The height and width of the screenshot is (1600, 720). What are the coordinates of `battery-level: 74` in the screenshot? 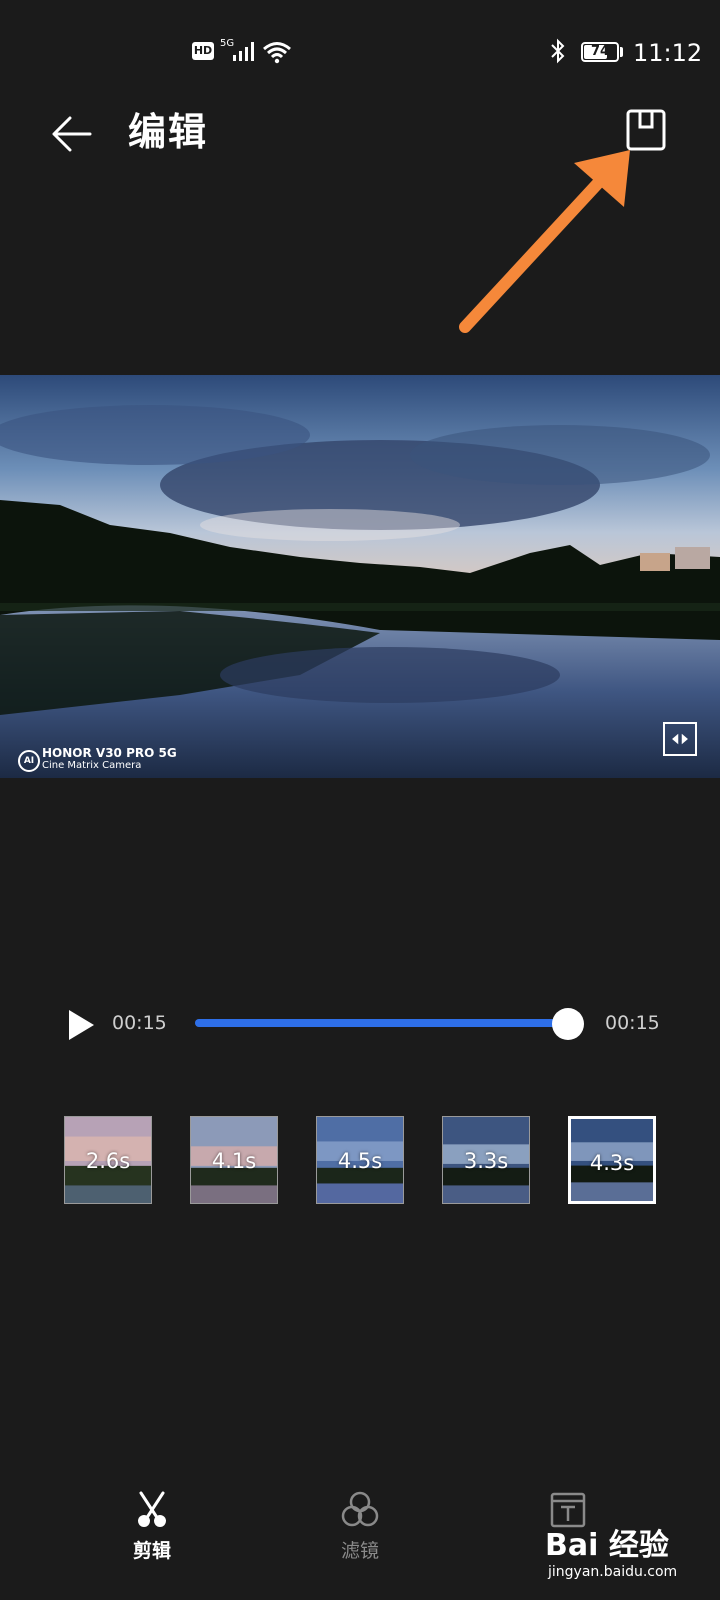 It's located at (600, 51).